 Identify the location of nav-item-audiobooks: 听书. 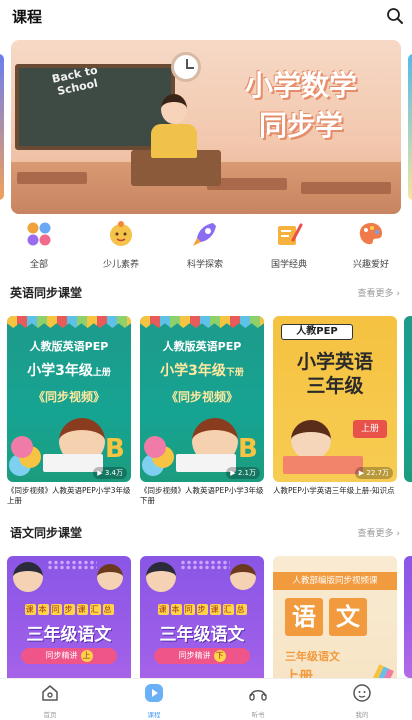
(258, 701).